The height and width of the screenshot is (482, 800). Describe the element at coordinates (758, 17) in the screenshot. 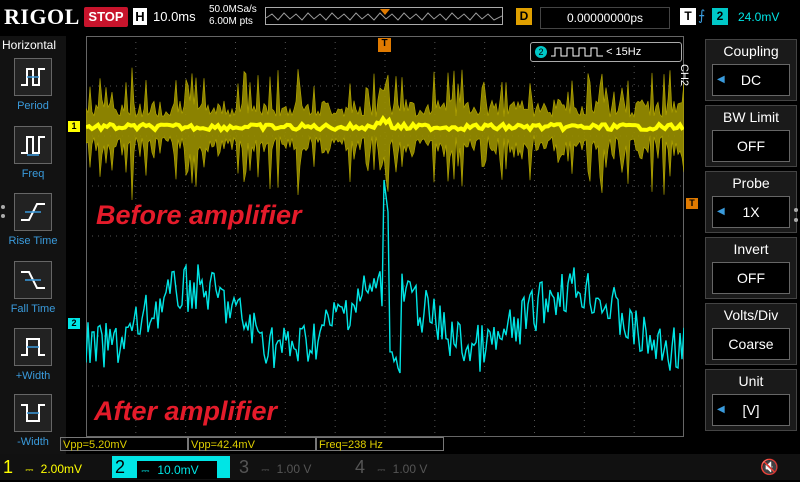

I see `trigger-level: 24.0mV` at that location.